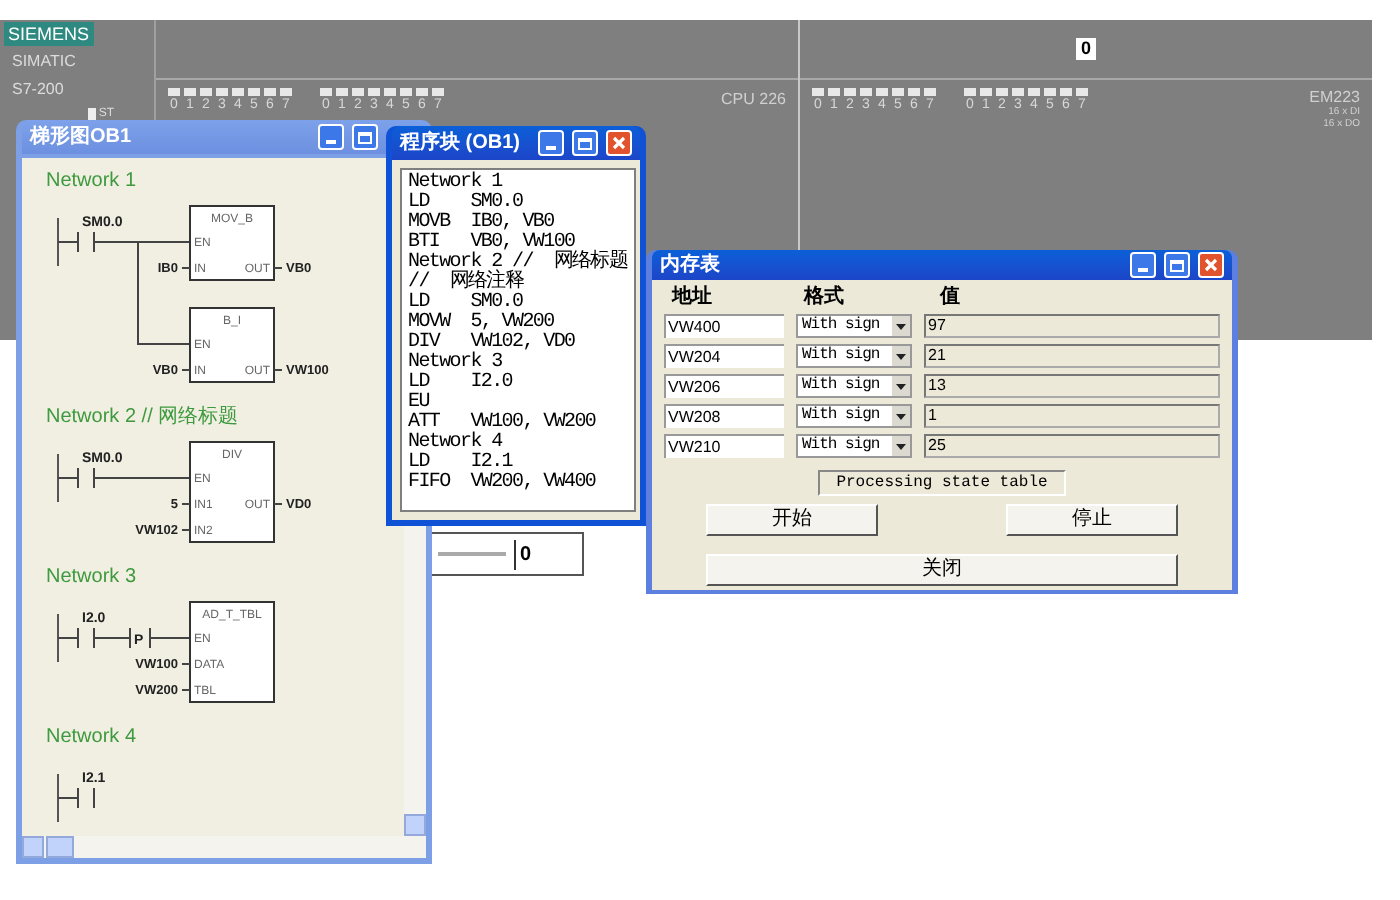 The height and width of the screenshot is (900, 1400). What do you see at coordinates (523, 554) in the screenshot?
I see `value-field: 0` at bounding box center [523, 554].